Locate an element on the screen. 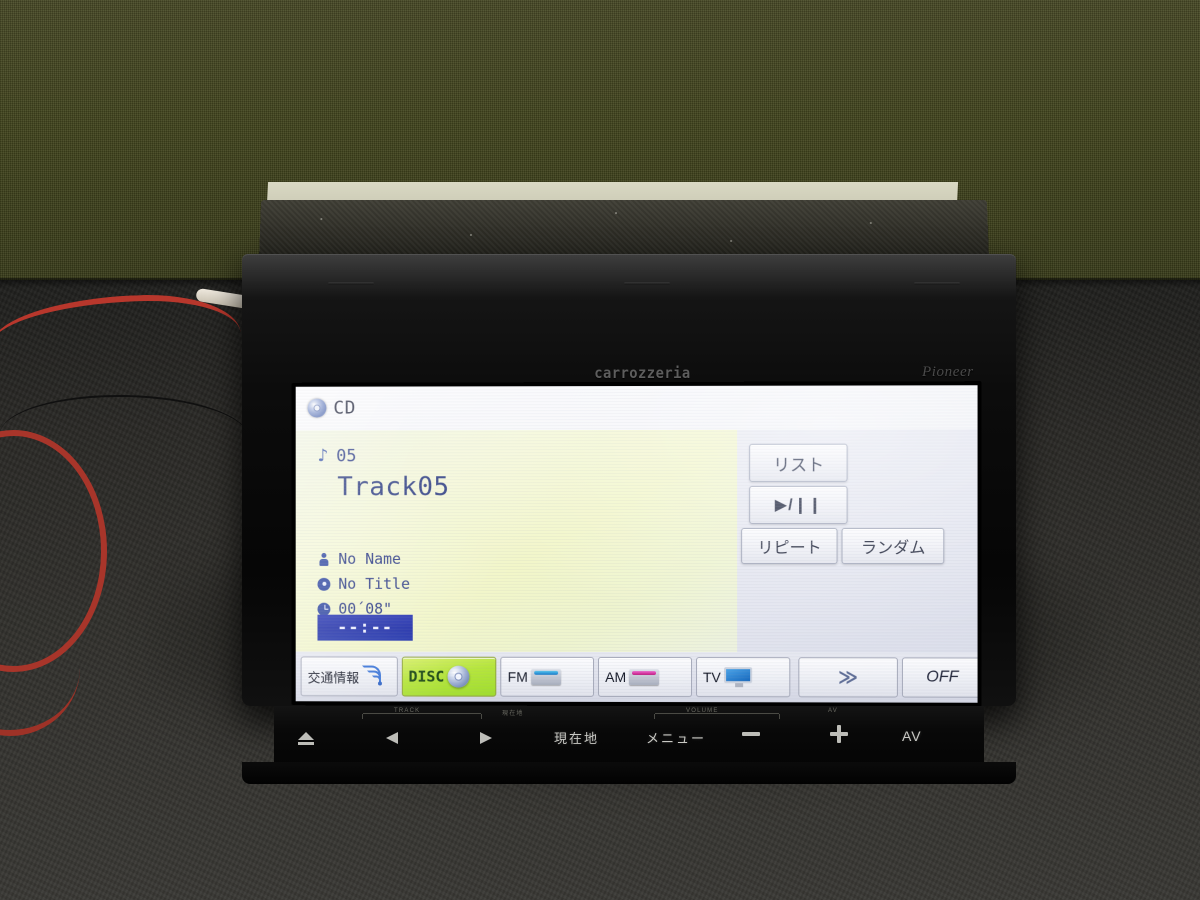 The width and height of the screenshot is (1200, 900). hardware-caption-location: 現在地 is located at coordinates (513, 714).